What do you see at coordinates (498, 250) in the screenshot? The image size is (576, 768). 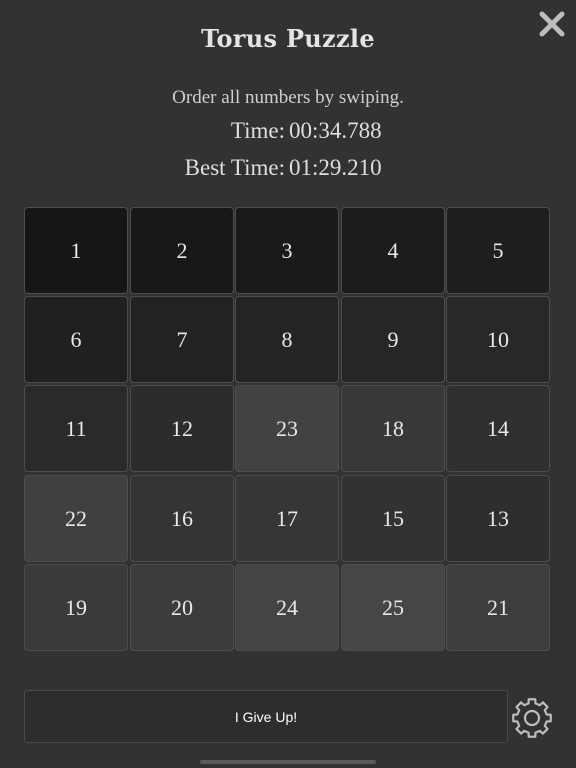 I see `tile-5: 5` at bounding box center [498, 250].